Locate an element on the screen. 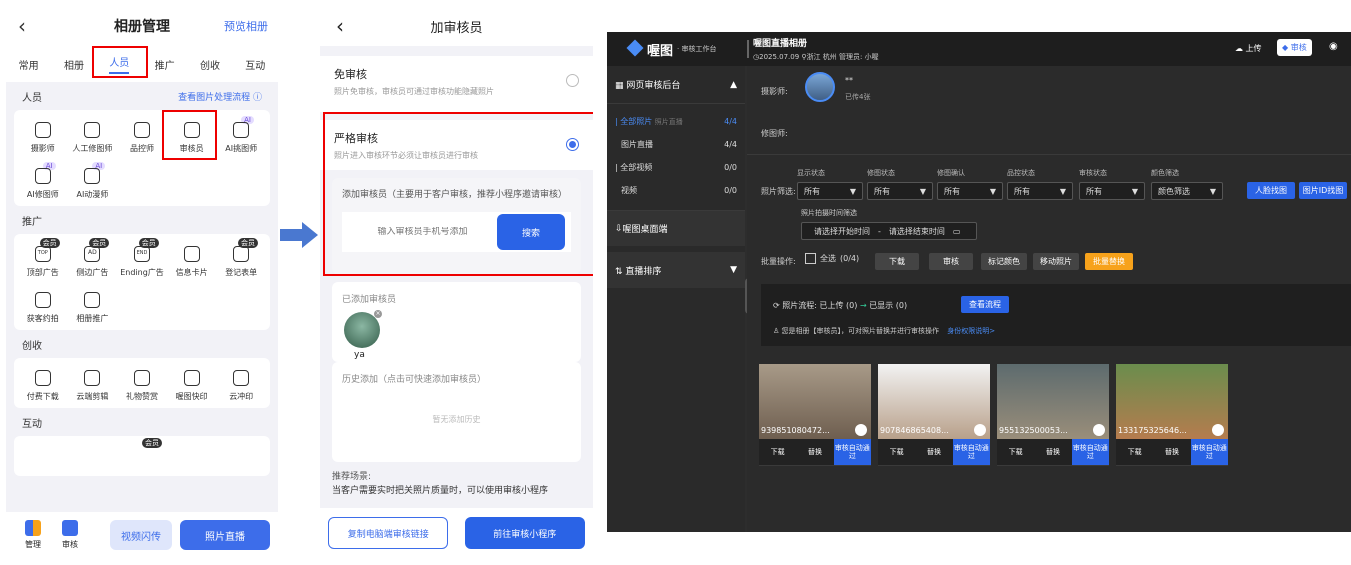  ai-picker-item: AI AI挑图师 is located at coordinates (241, 135).